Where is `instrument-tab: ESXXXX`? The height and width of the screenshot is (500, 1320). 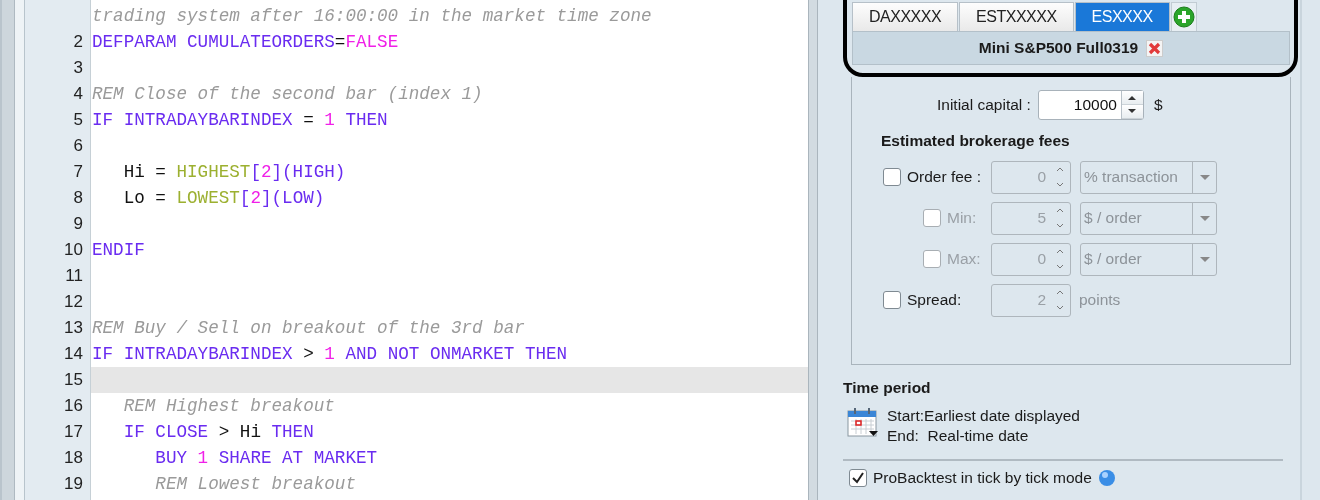 instrument-tab: ESXXXX is located at coordinates (1122, 16).